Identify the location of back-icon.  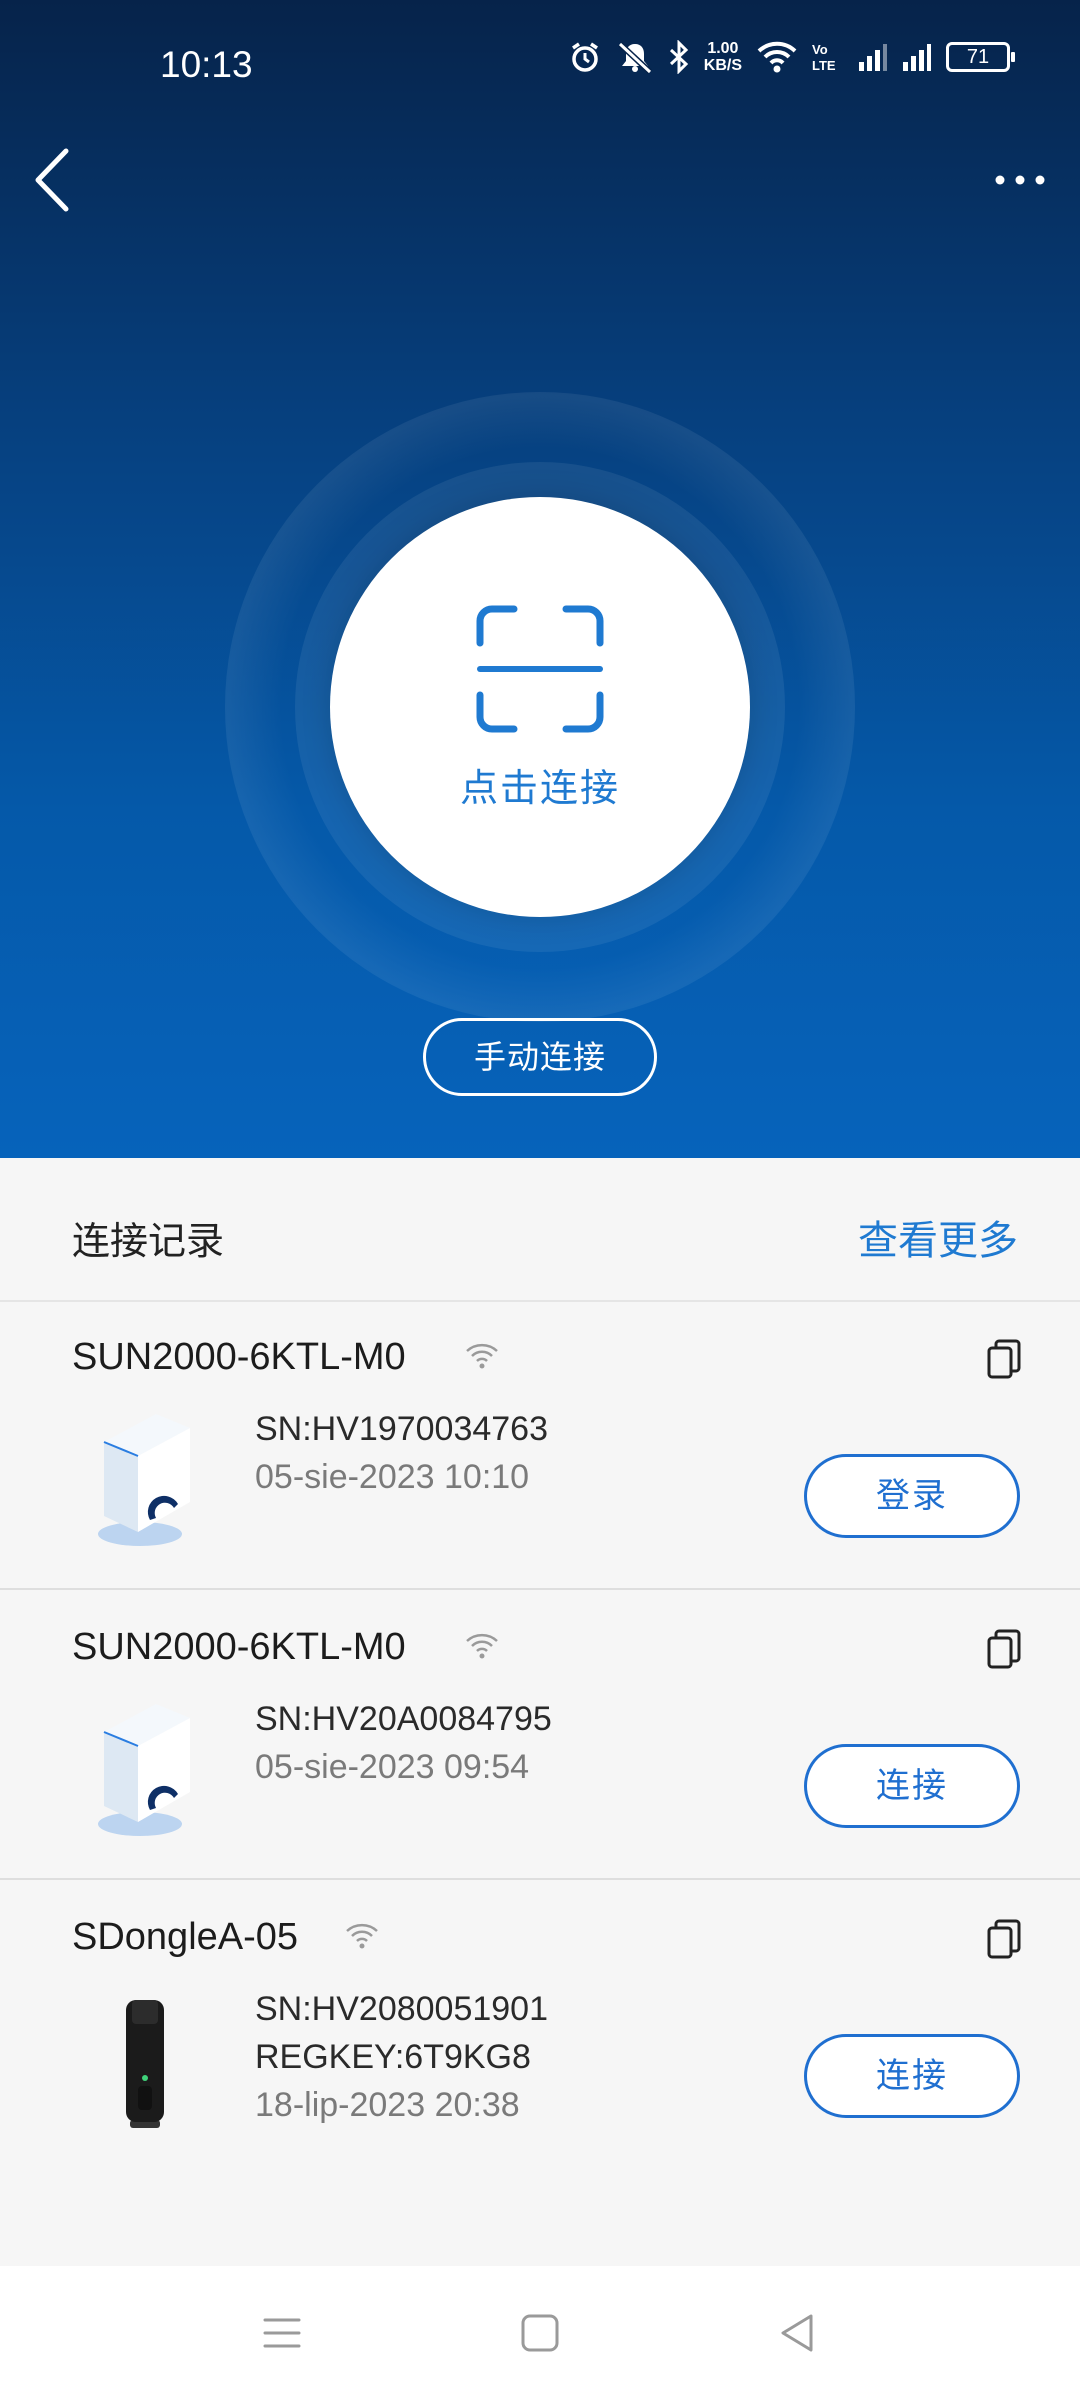
(55, 180).